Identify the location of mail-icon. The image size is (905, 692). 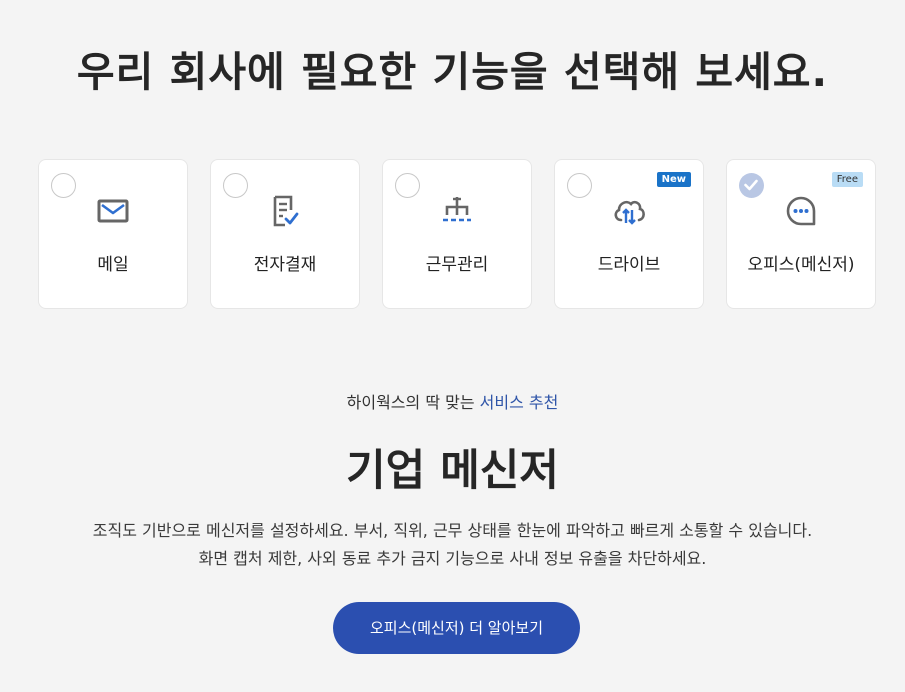
(113, 211).